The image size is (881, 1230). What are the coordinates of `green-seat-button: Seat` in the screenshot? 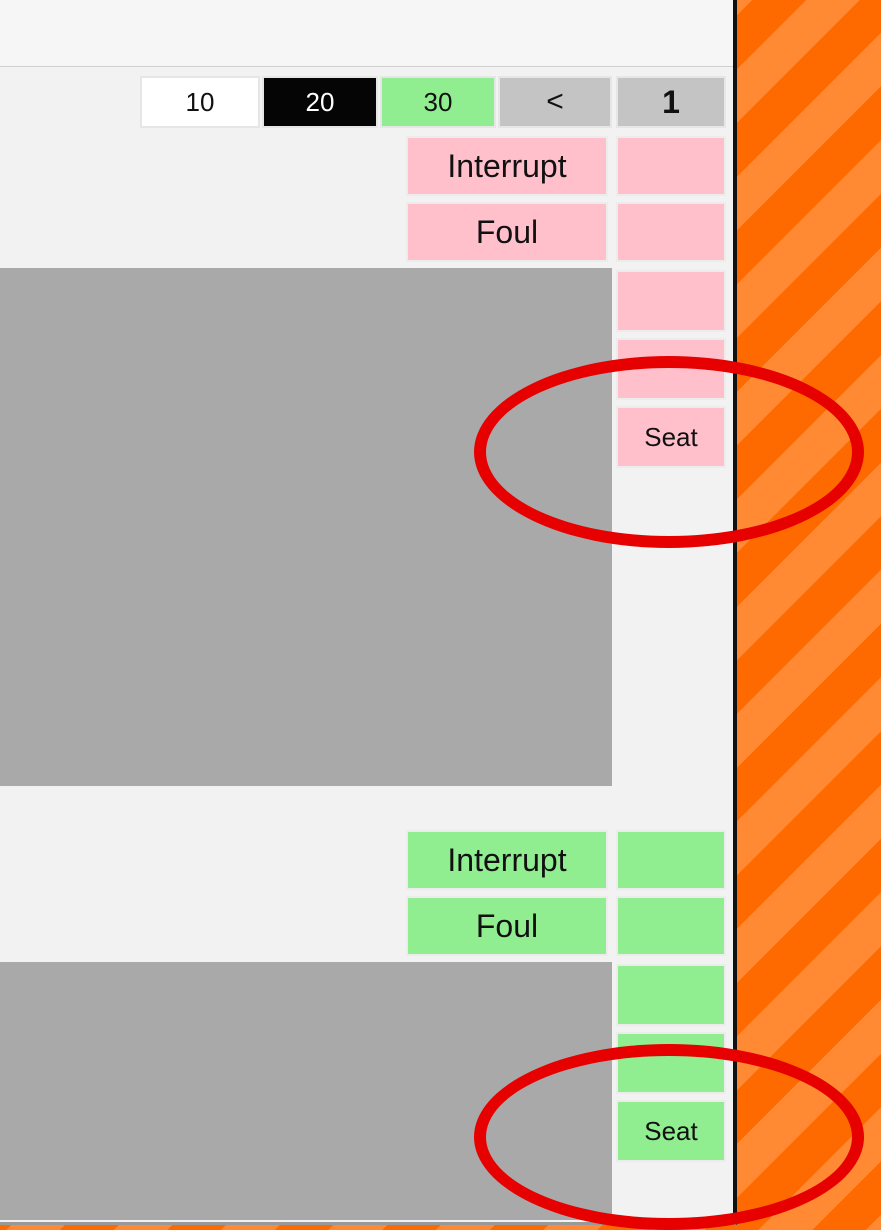 It's located at (671, 1131).